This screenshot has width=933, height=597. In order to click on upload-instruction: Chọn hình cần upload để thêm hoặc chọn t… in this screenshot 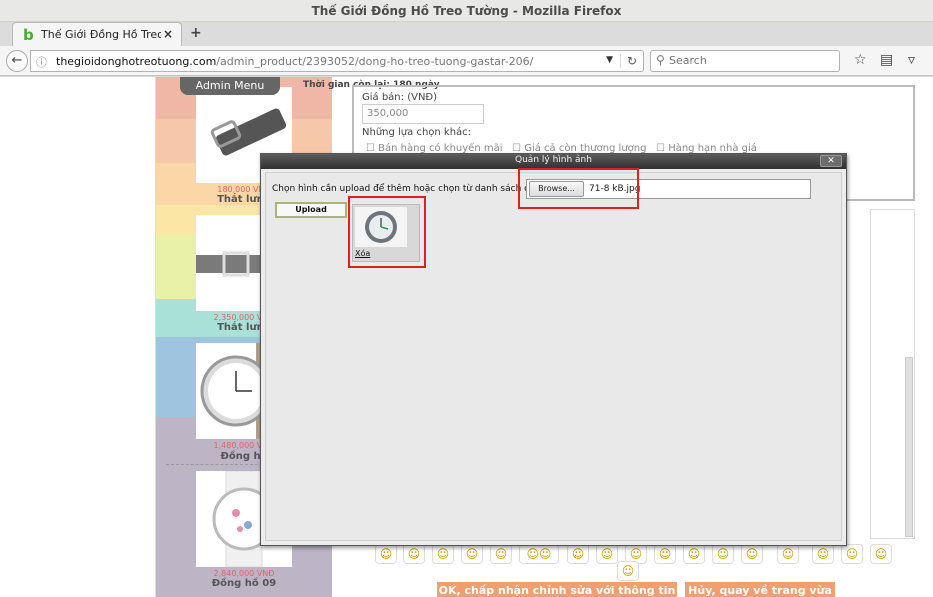, I will do `click(413, 189)`.